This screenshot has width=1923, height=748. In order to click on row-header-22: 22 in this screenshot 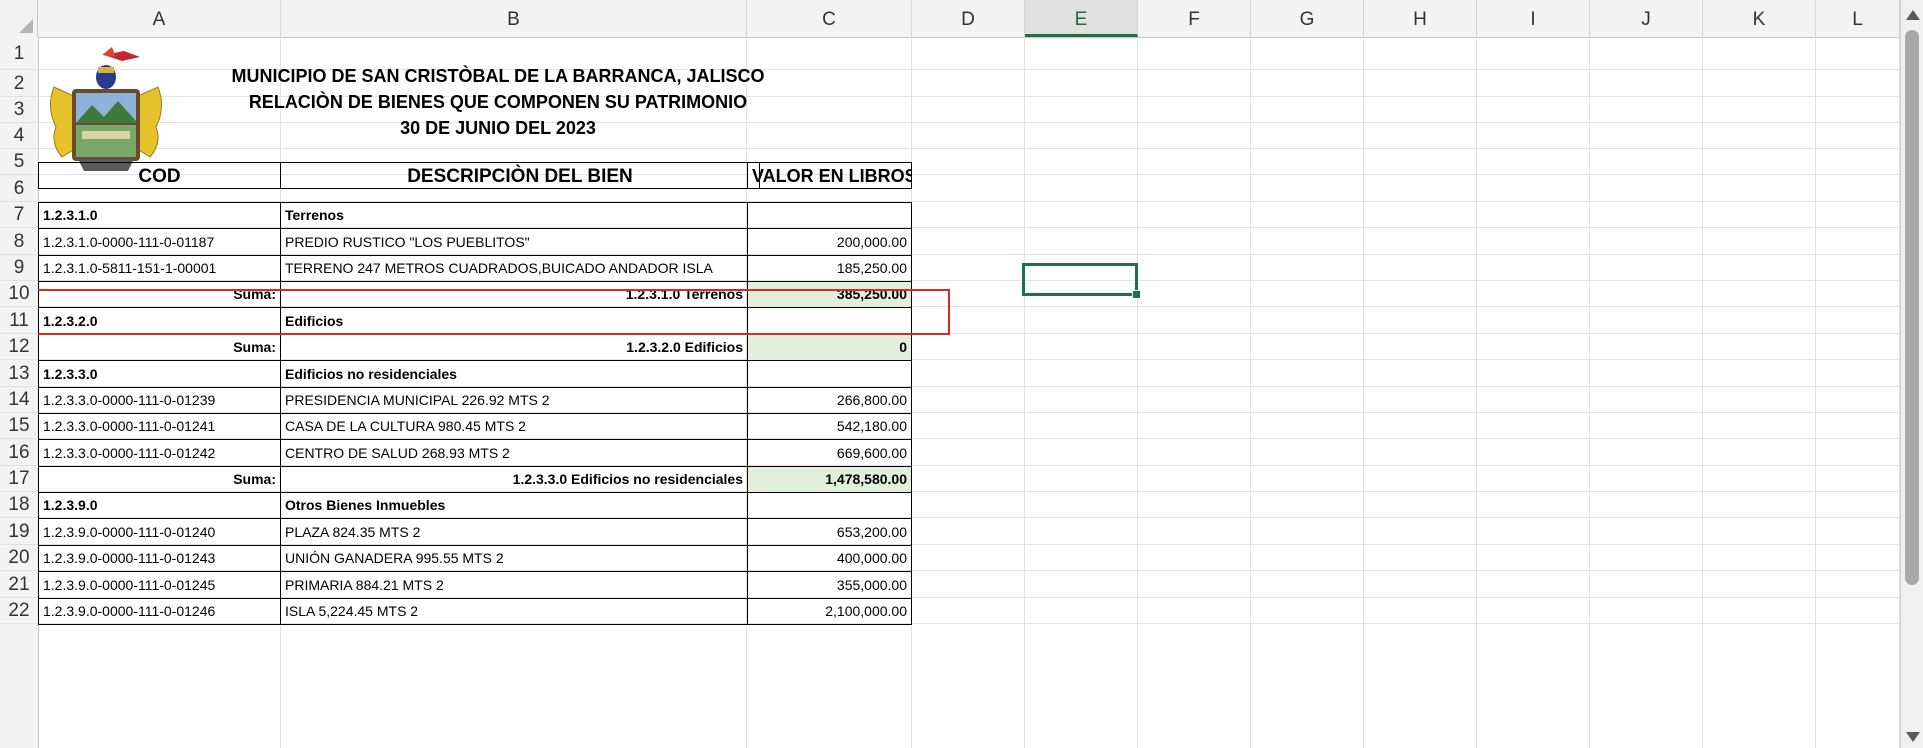, I will do `click(19, 611)`.